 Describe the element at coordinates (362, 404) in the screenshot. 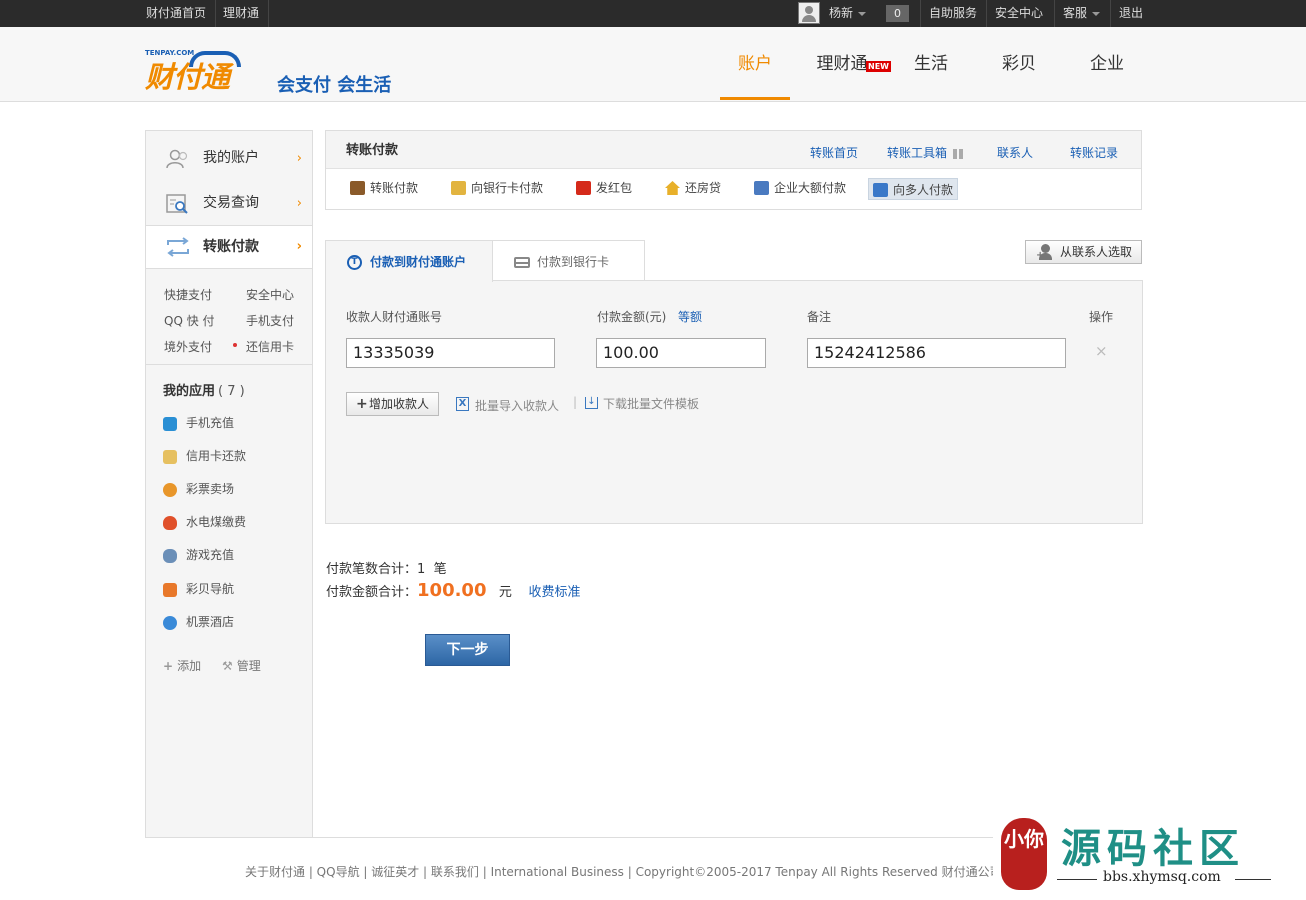

I see `plus-icon: +` at that location.